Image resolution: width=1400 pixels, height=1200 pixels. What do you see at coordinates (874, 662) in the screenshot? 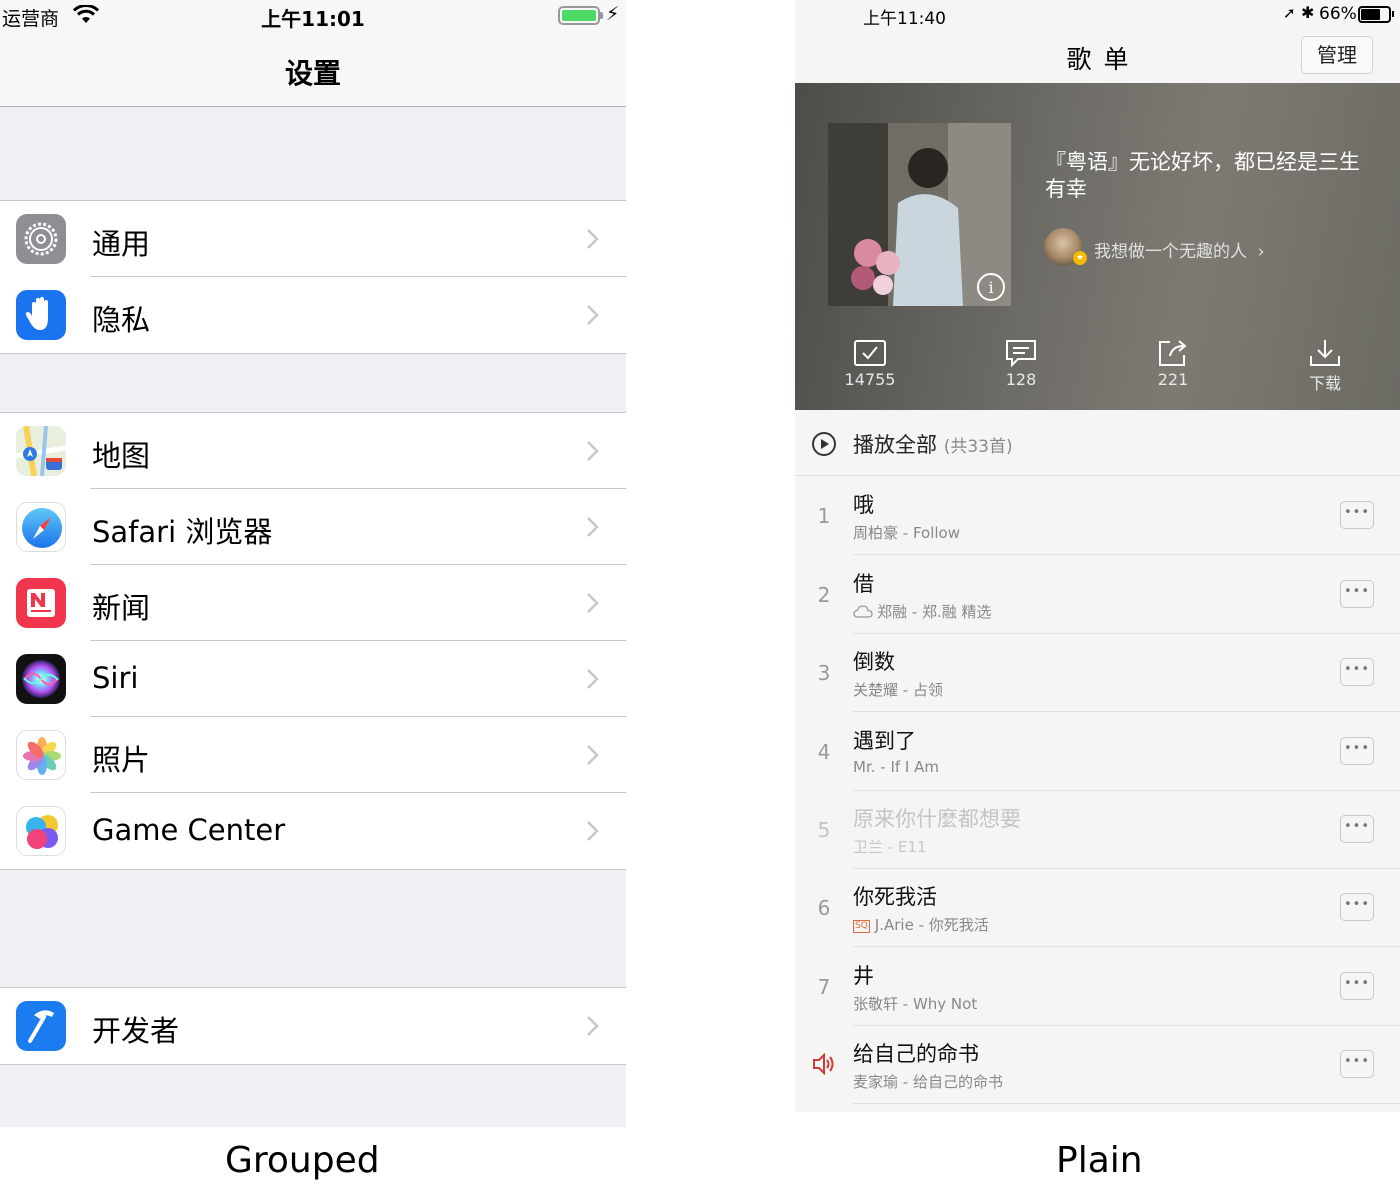
I see `track-title: 倒数` at bounding box center [874, 662].